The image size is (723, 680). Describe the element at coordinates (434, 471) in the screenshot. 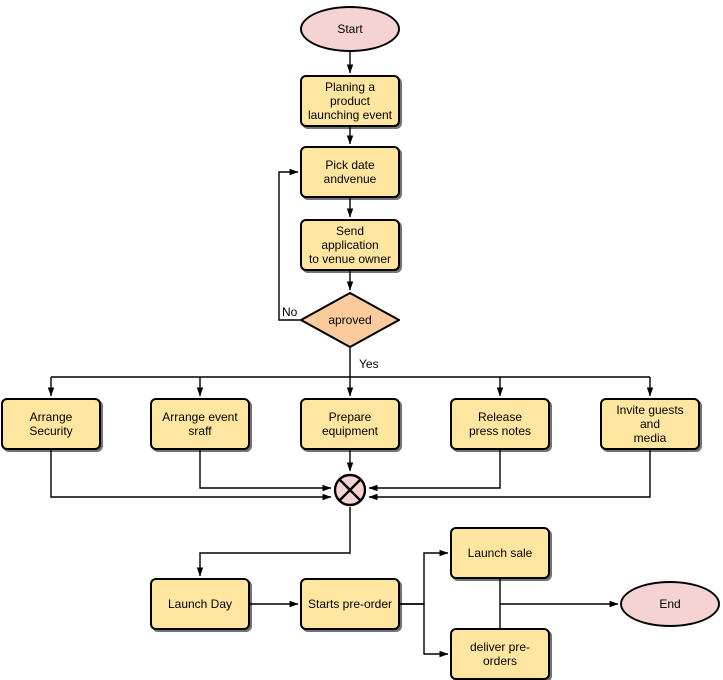

I see `edge-press-to-merge` at that location.